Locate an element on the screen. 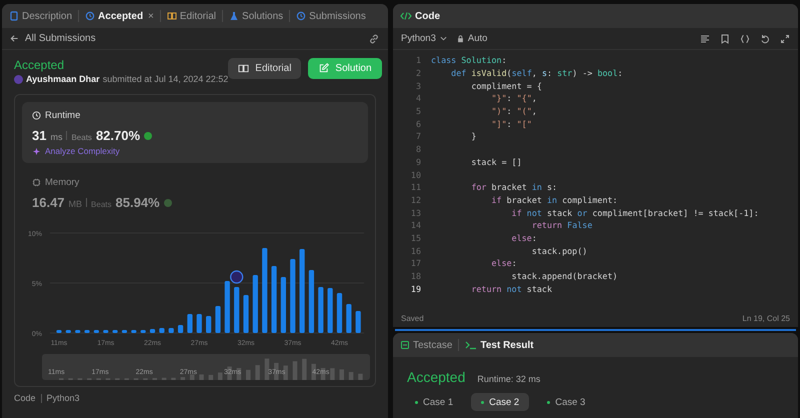 This screenshot has height=418, width=800. code-line: stack.append(bracket) is located at coordinates (564, 276).